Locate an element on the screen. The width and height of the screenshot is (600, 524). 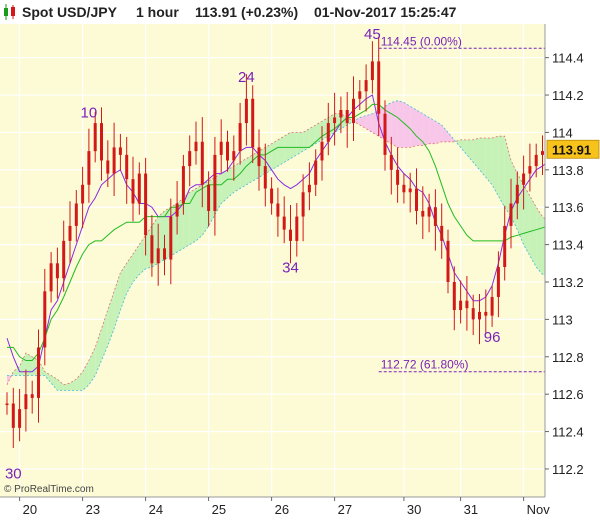
swing-label: 30 is located at coordinates (13, 473).